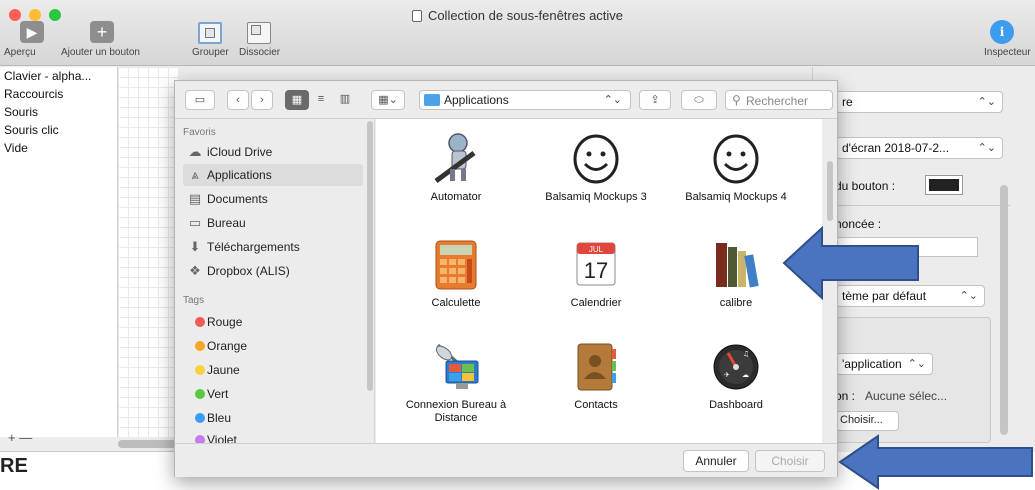 This screenshot has width=1035, height=490. I want to click on sidebar-tag-vert: Vert, so click(273, 394).